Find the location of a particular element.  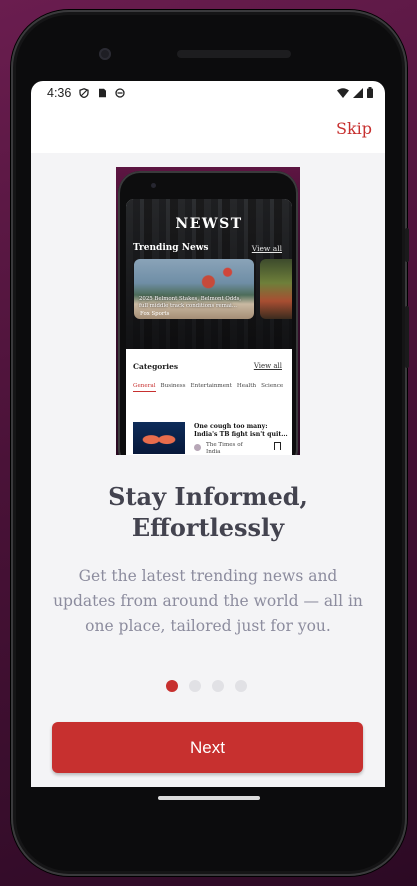

headline-line-1: Stay Informed, is located at coordinates (208, 496).